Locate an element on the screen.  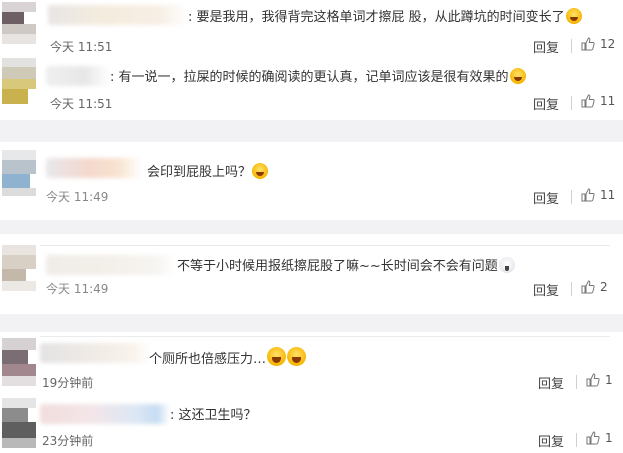
comment-text: : 这还卫生吗？ is located at coordinates (213, 415).